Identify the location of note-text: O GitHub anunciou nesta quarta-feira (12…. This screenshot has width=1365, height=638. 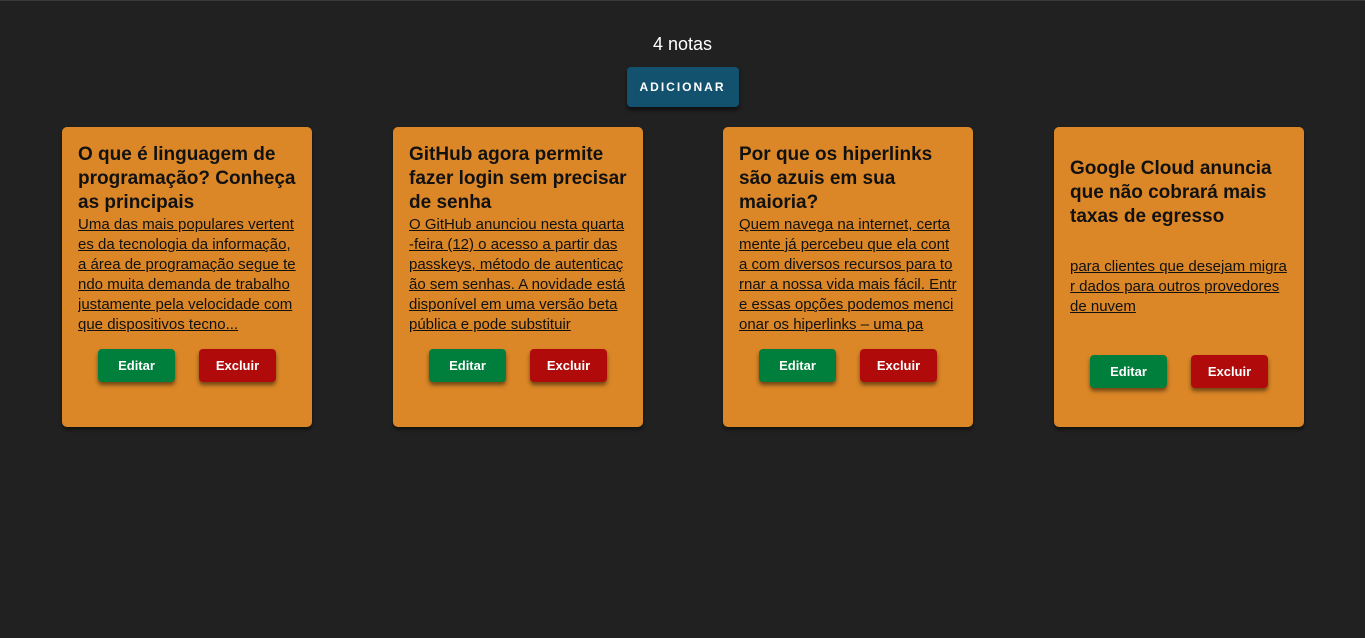
(518, 275).